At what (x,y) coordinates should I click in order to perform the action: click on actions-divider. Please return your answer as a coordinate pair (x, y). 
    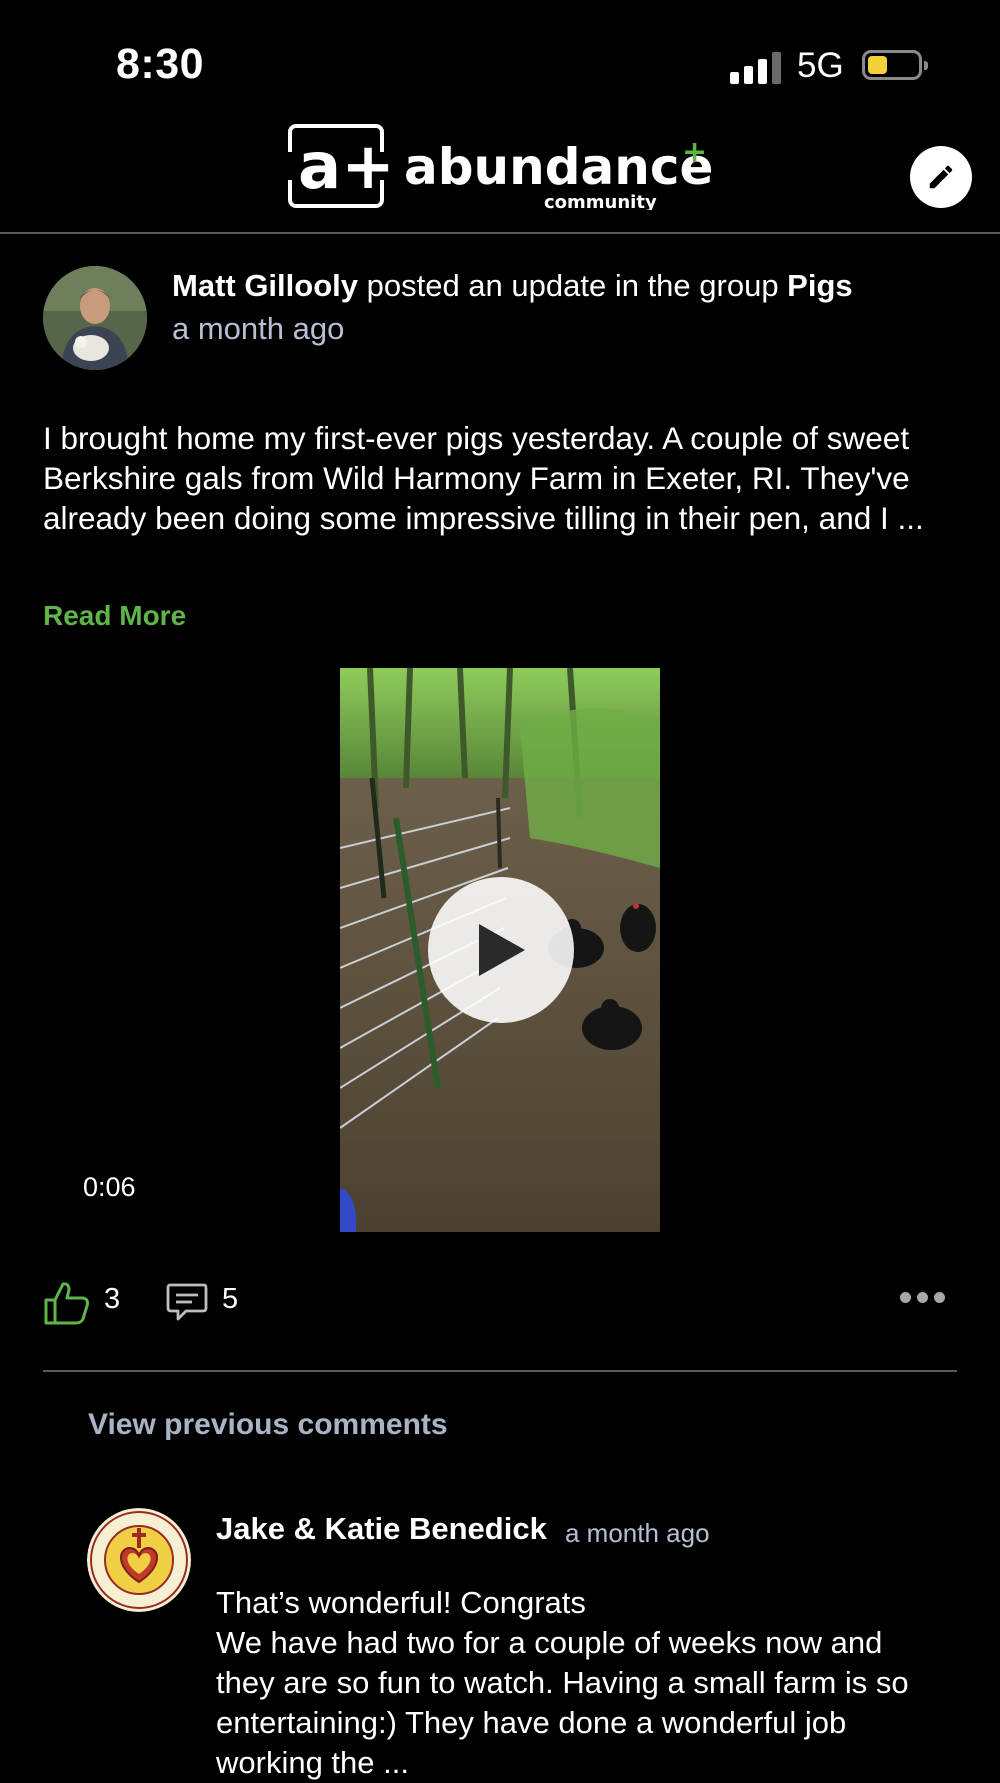
    Looking at the image, I should click on (500, 1371).